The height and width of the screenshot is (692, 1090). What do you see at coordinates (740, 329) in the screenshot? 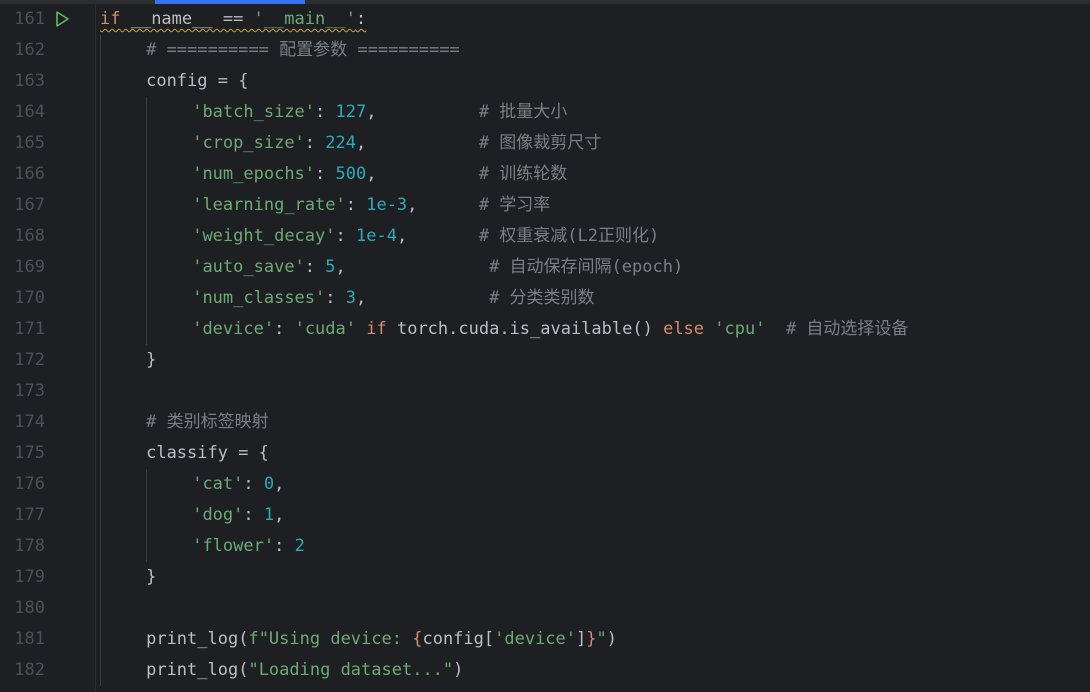
I see `code-token-string: 'cpu'` at bounding box center [740, 329].